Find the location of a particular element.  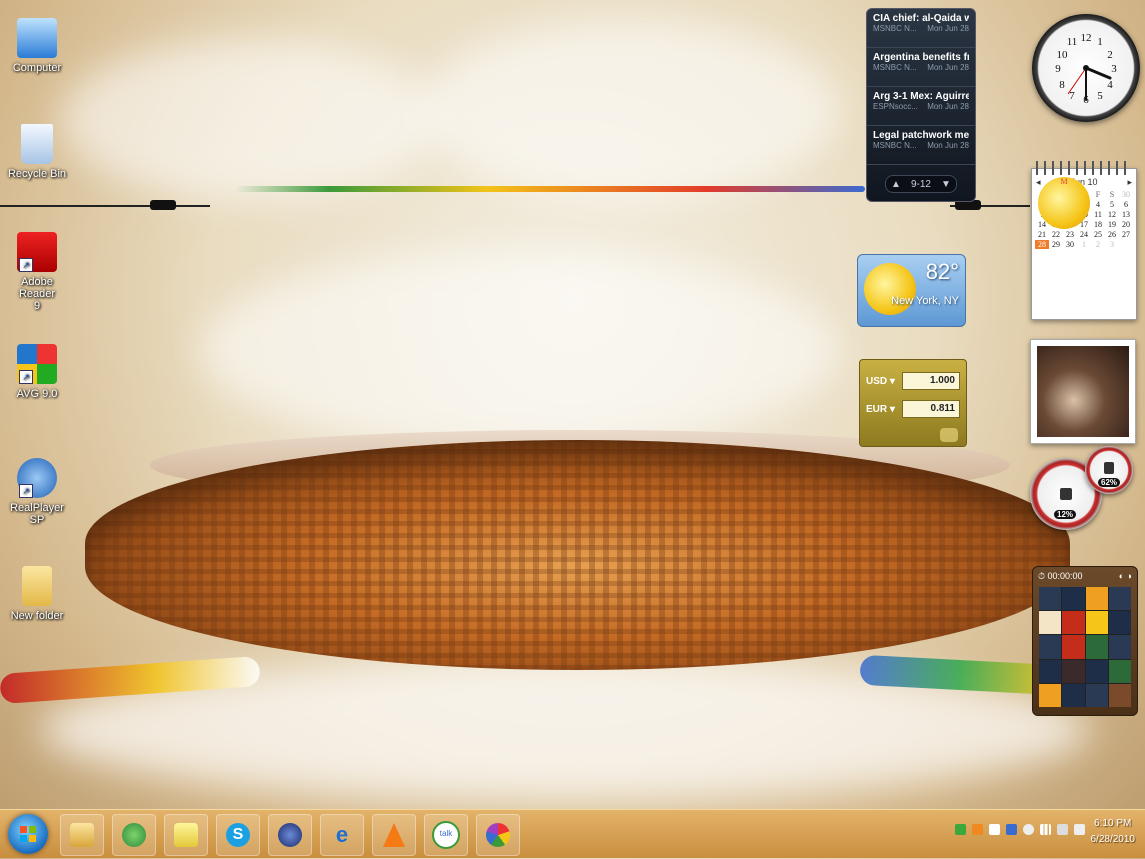

currency-gadget: USD ▾ 1.000 EUR ▾ 0.811 is located at coordinates (913, 403).